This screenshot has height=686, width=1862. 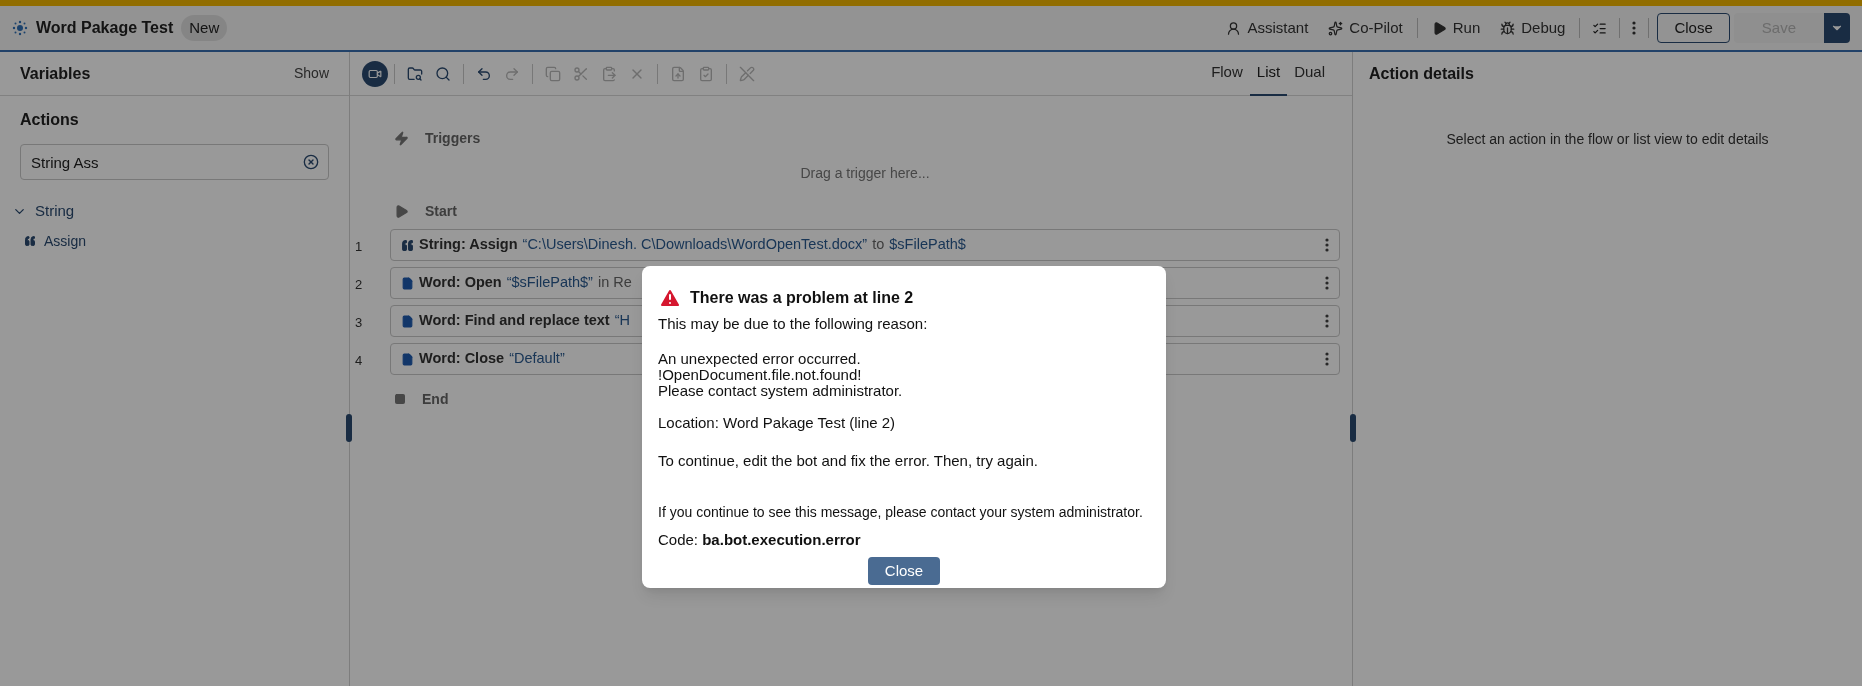 I want to click on view-tab: List, so click(x=1268, y=73).